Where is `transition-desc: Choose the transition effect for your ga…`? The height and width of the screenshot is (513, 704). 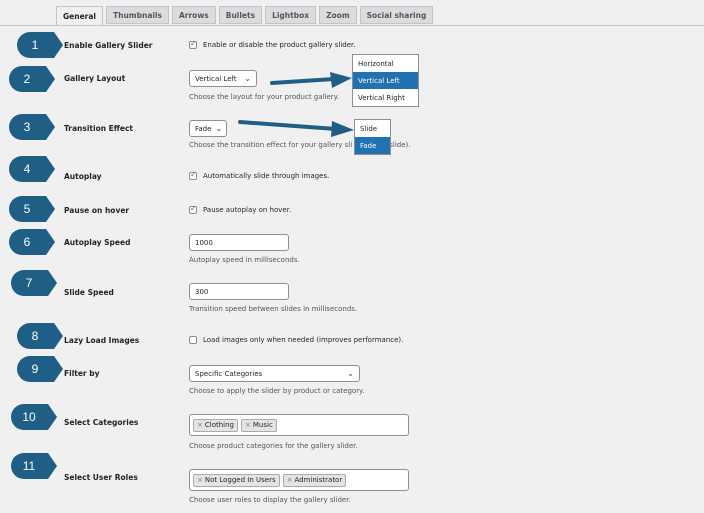 transition-desc: Choose the transition effect for your ga… is located at coordinates (314, 145).